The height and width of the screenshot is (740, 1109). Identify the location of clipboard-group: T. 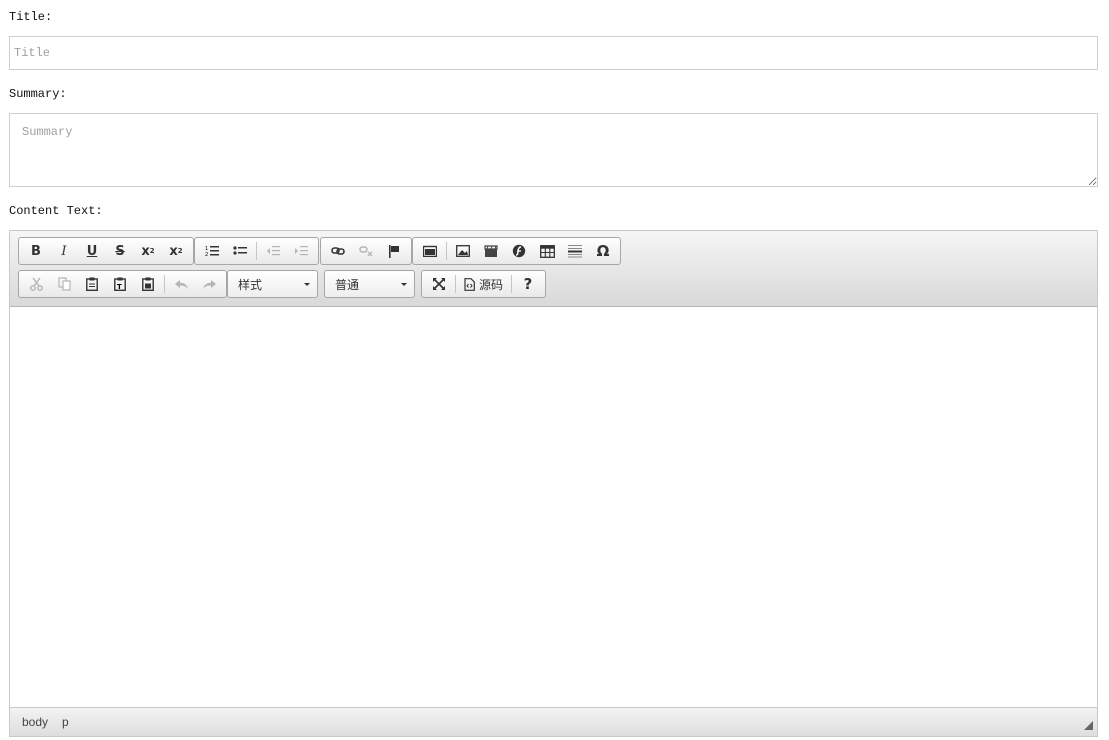
(122, 284).